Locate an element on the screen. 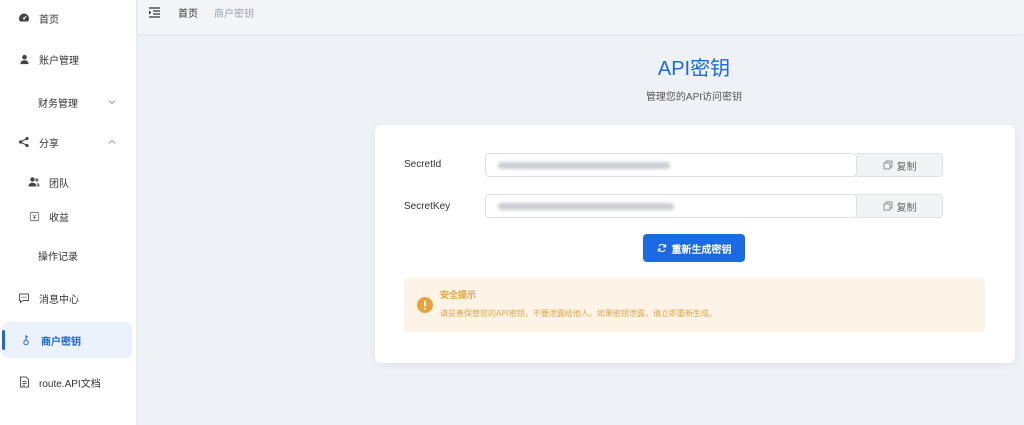 The height and width of the screenshot is (425, 1024). earnings-icon is located at coordinates (34, 216).